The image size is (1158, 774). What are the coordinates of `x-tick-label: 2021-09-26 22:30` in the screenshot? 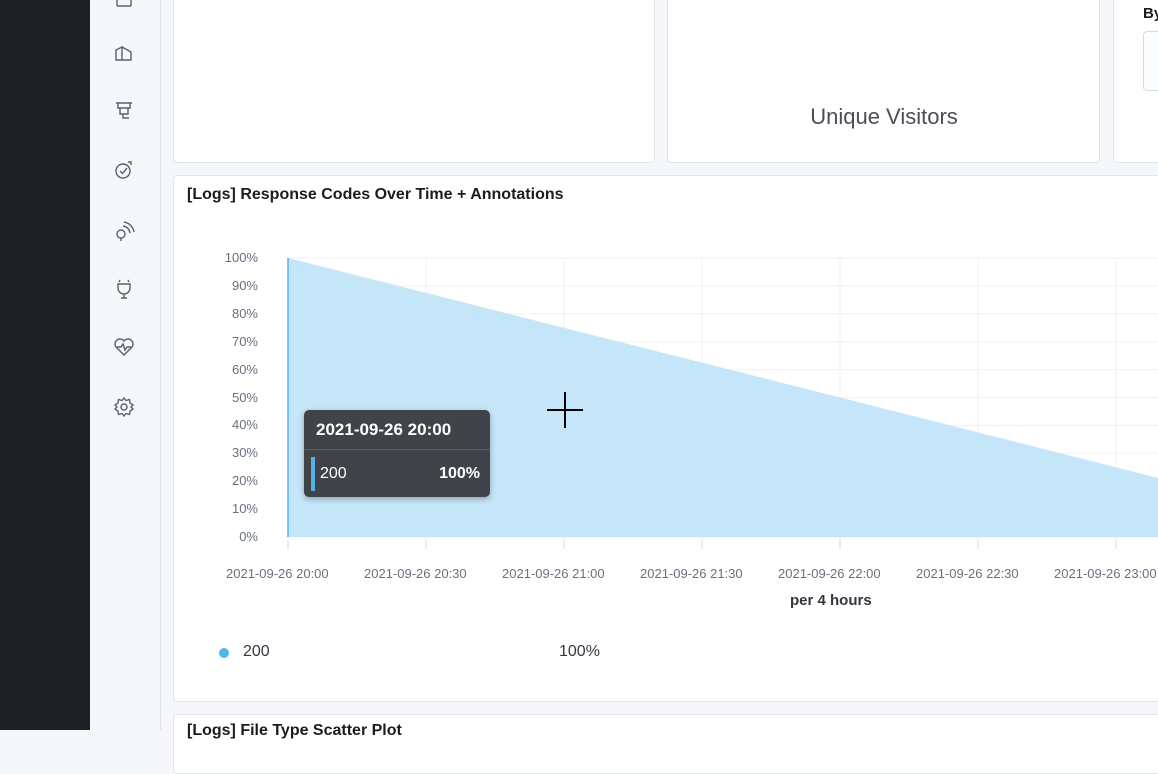 It's located at (967, 573).